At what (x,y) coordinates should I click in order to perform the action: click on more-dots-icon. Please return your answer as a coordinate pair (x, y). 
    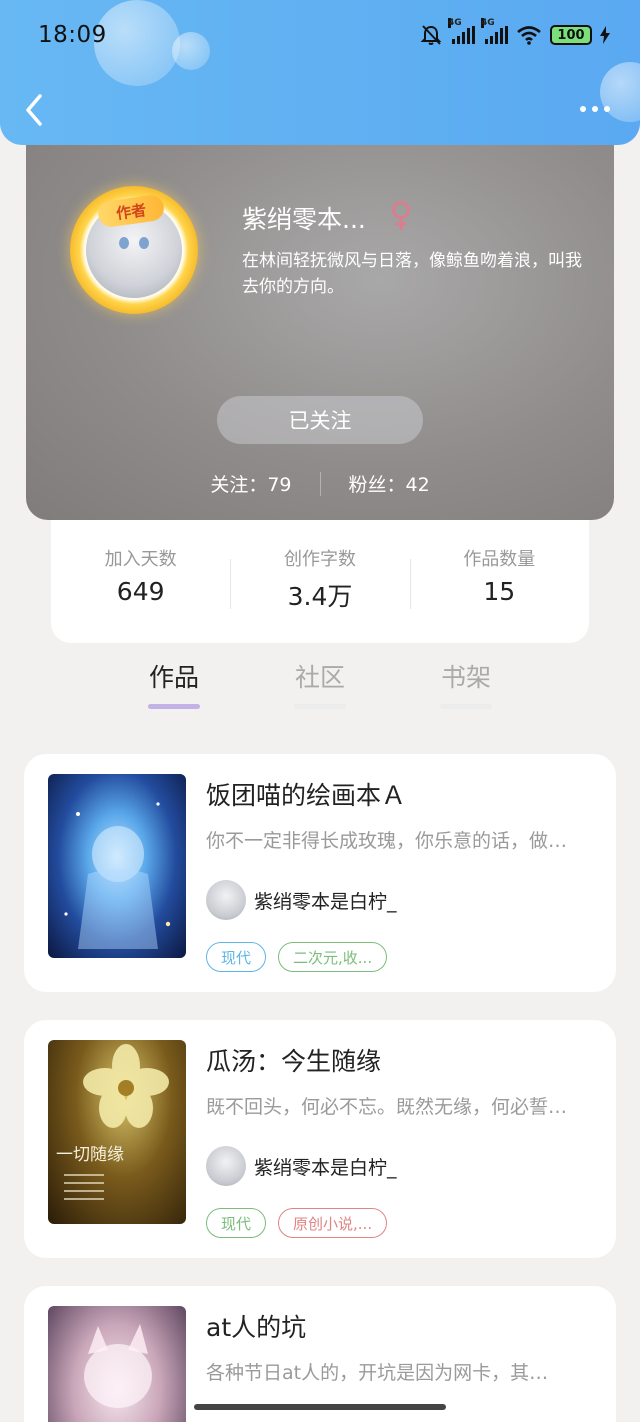
    Looking at the image, I should click on (595, 109).